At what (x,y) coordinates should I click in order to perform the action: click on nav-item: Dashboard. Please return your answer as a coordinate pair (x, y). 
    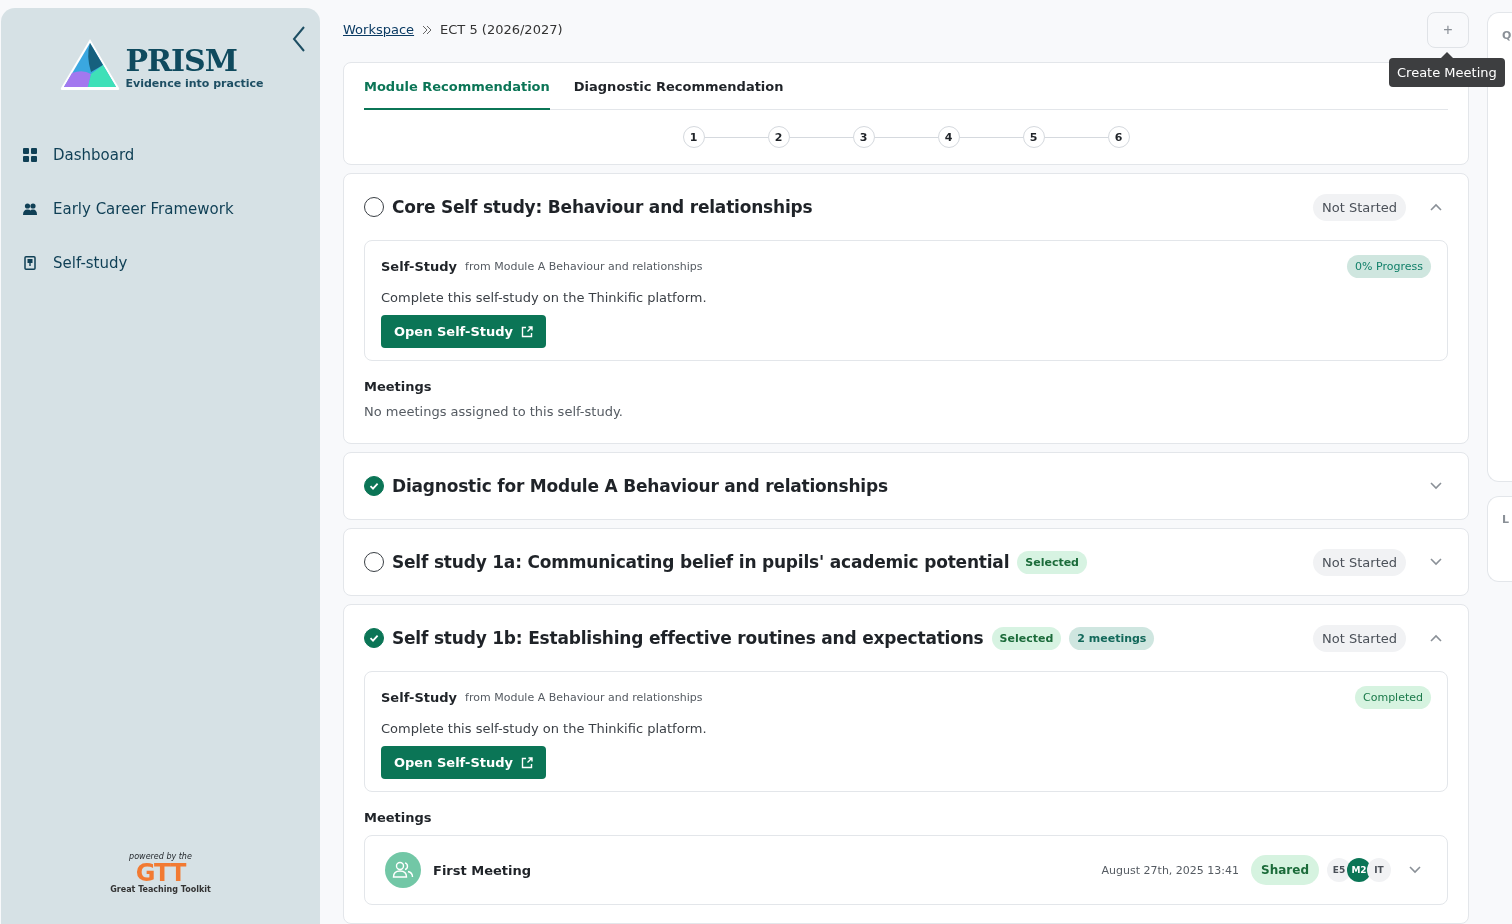
    Looking at the image, I should click on (160, 155).